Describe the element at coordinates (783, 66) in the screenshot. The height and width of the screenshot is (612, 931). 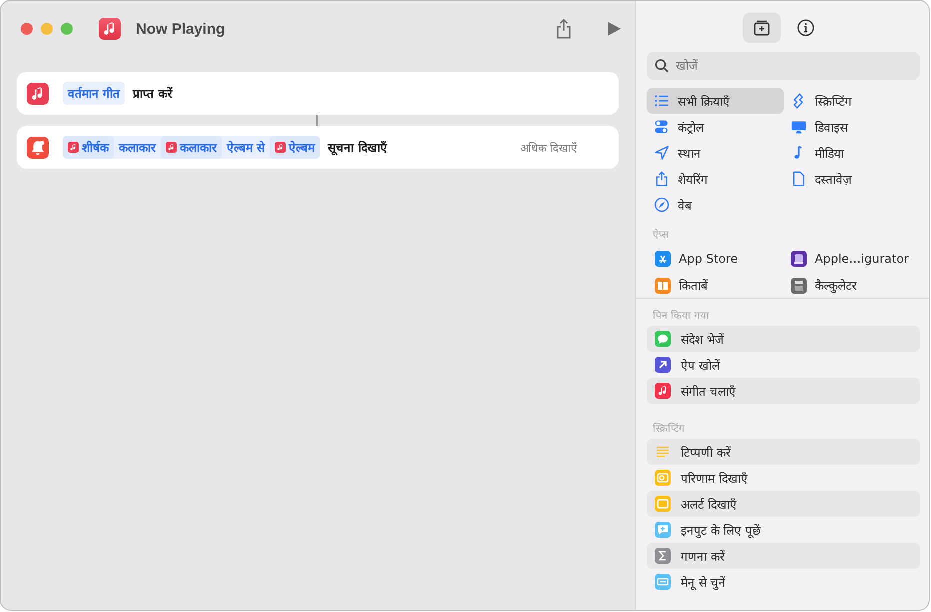
I see `search-field: खोजें` at that location.